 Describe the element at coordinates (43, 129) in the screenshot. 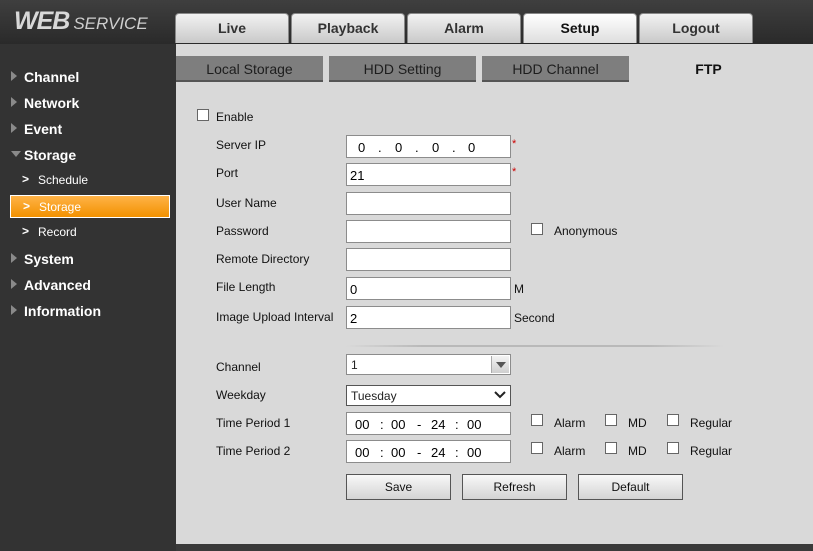

I see `sidebar-item-label: Event` at that location.